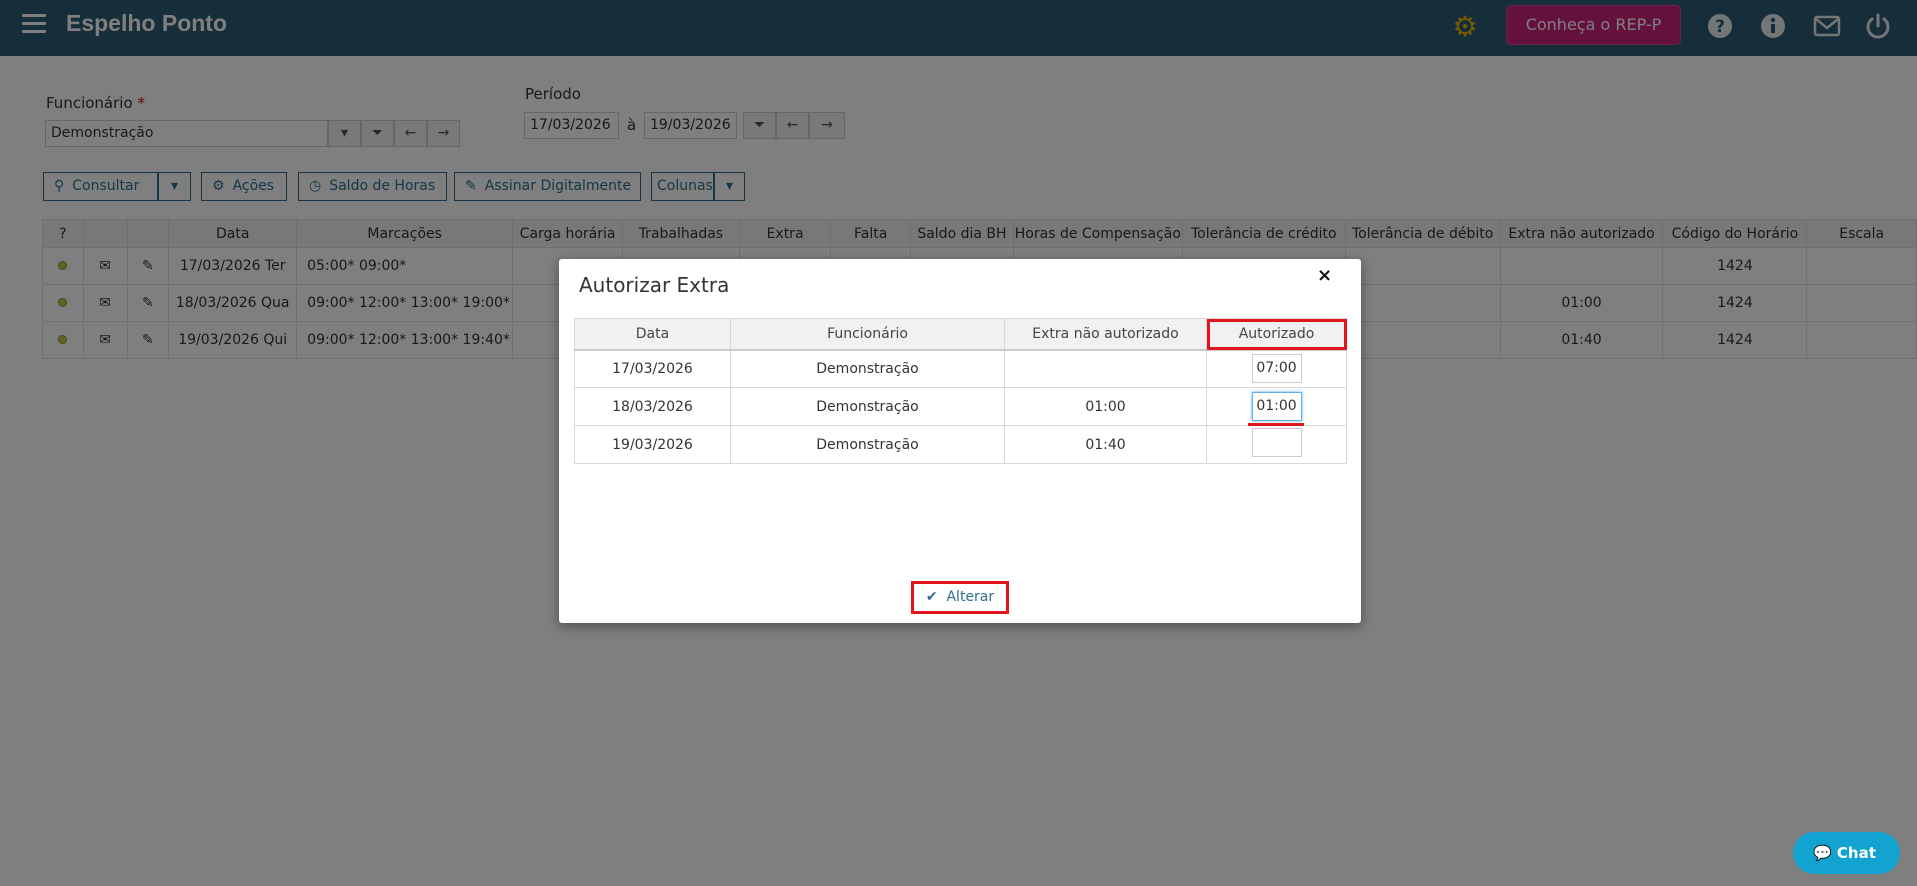 The width and height of the screenshot is (1917, 886). Describe the element at coordinates (1276, 406) in the screenshot. I see `autorizado-input-focused: 01:00` at that location.